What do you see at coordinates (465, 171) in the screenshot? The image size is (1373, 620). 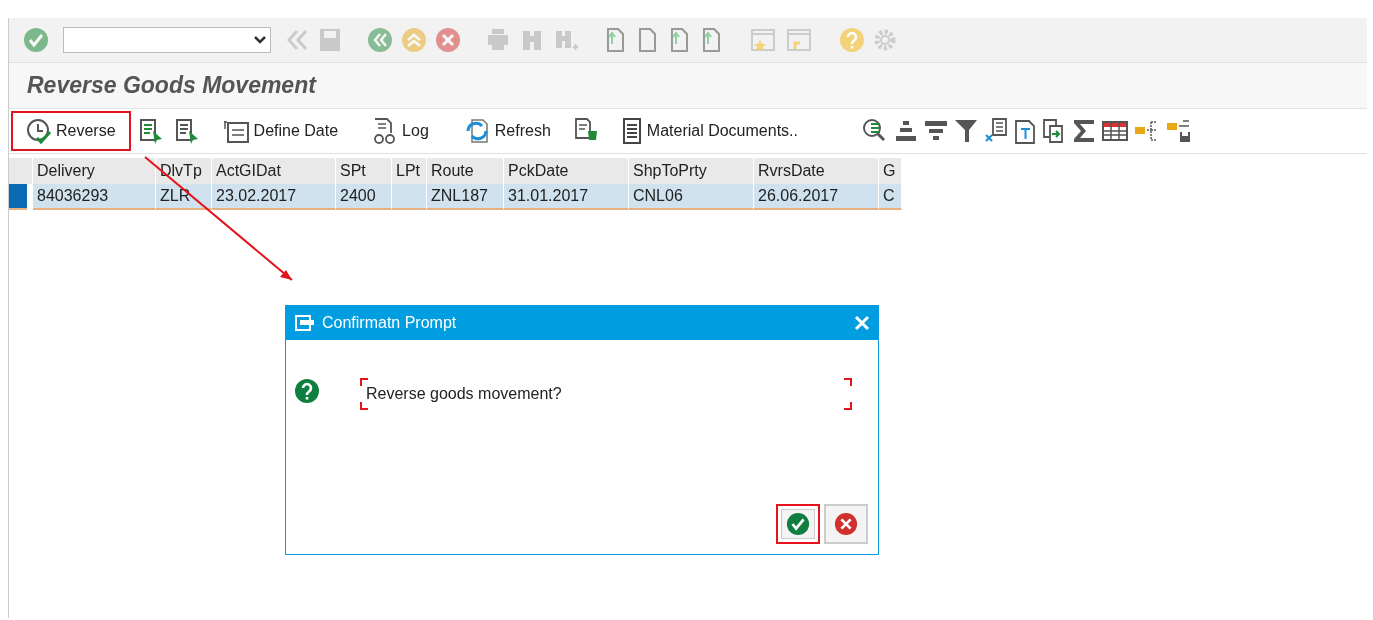 I see `column-header: Route` at bounding box center [465, 171].